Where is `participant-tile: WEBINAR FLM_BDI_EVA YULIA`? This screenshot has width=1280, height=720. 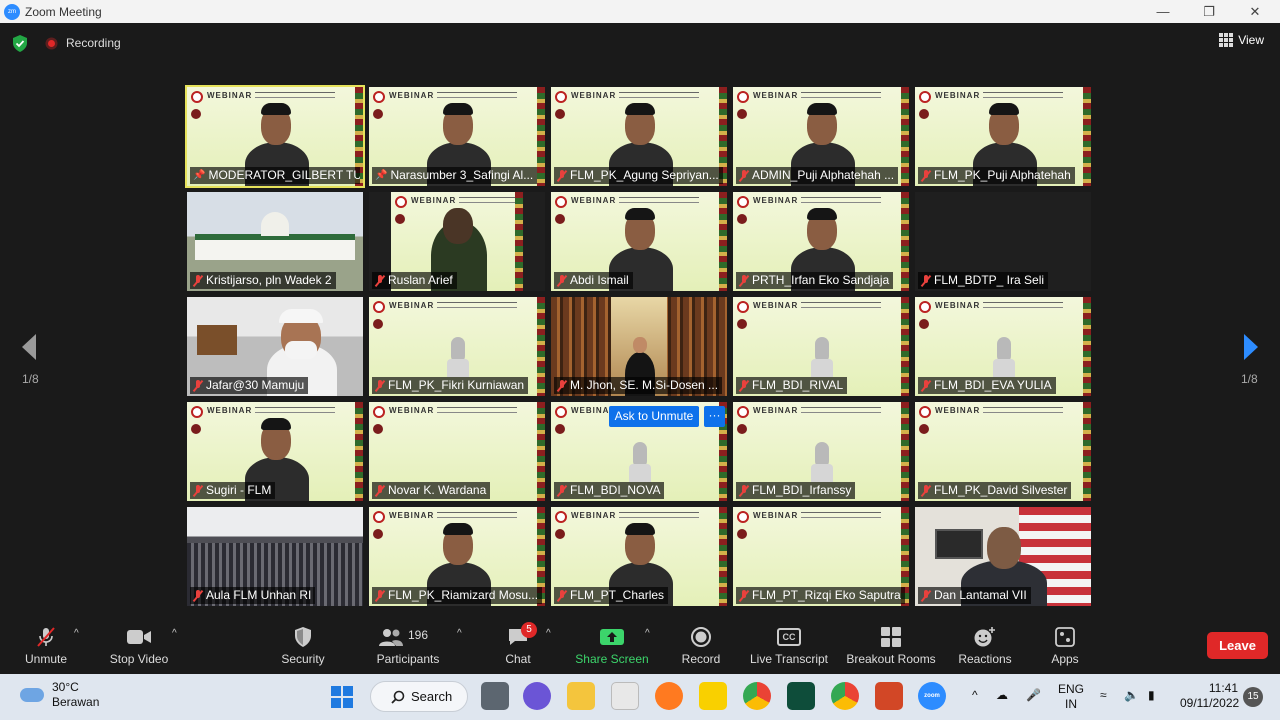 participant-tile: WEBINAR FLM_BDI_EVA YULIA is located at coordinates (1003, 346).